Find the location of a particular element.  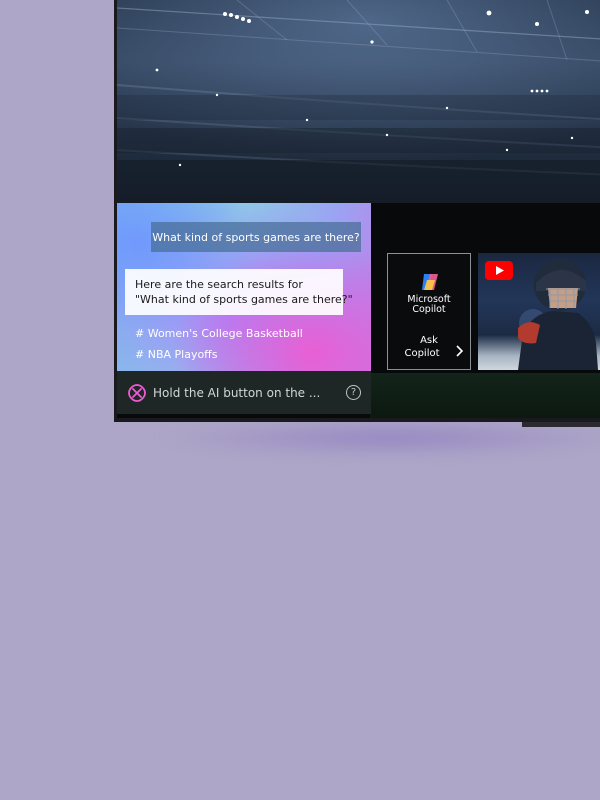

help-glyph: ? is located at coordinates (353, 392).